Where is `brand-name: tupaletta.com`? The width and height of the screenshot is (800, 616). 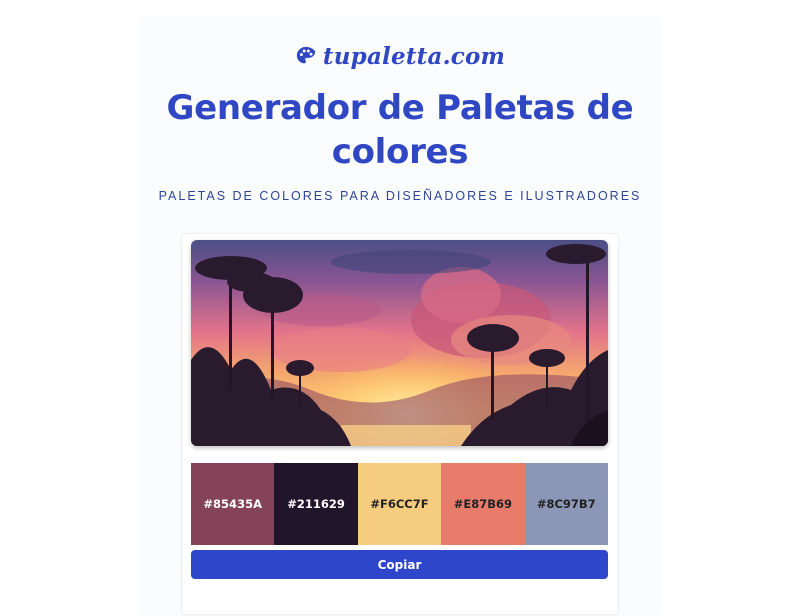
brand-name: tupaletta.com is located at coordinates (414, 56).